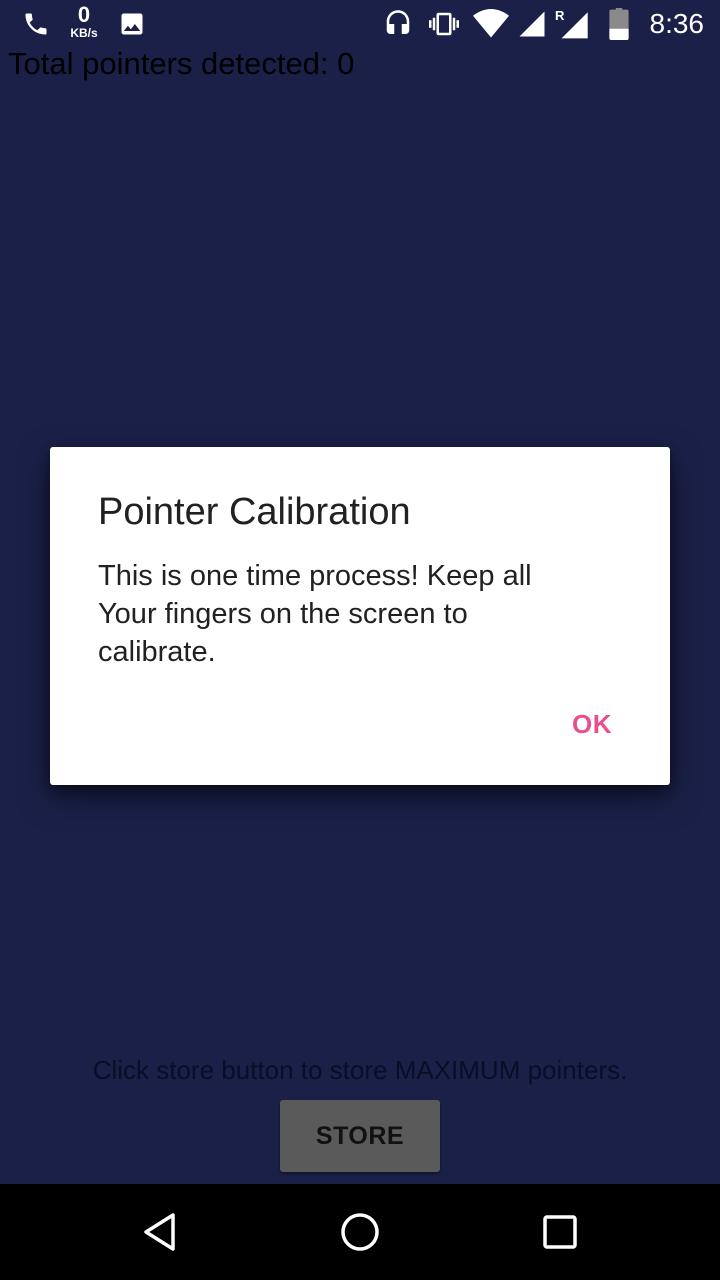  Describe the element at coordinates (560, 1232) in the screenshot. I see `recents-icon` at that location.